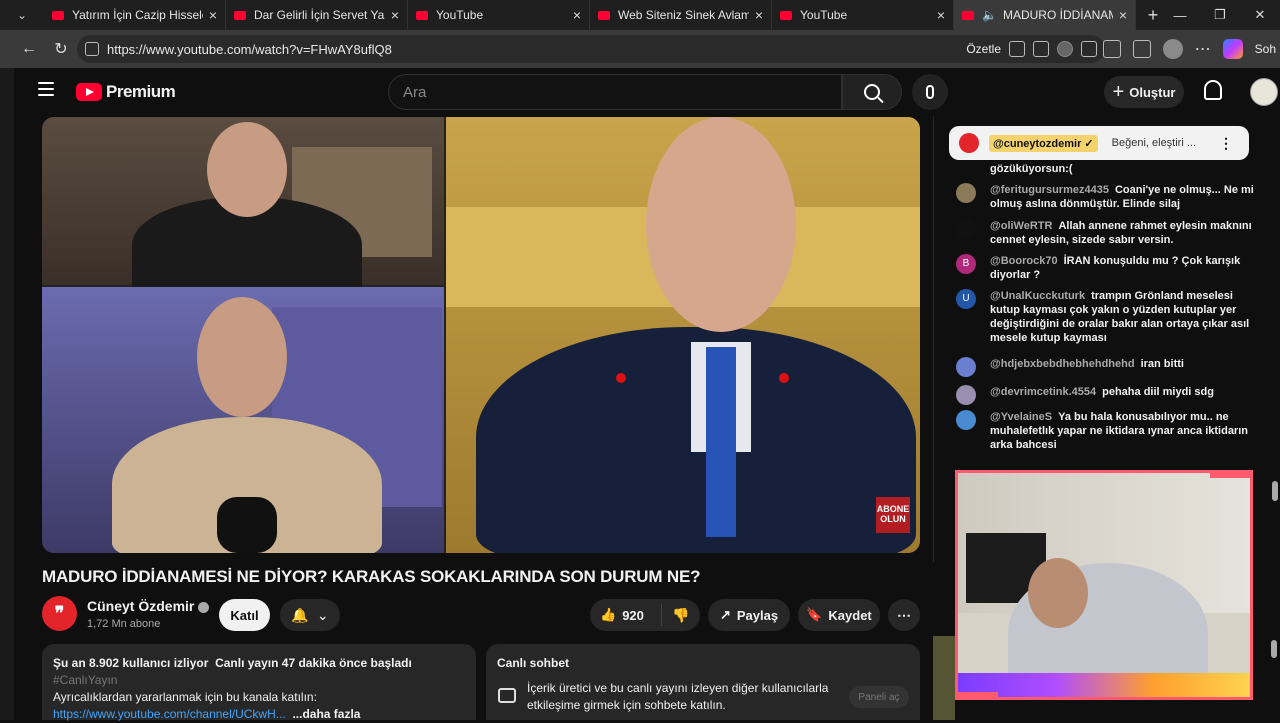  What do you see at coordinates (310, 615) in the screenshot?
I see `subscription-bell-button: 🔔 ⌄` at bounding box center [310, 615].